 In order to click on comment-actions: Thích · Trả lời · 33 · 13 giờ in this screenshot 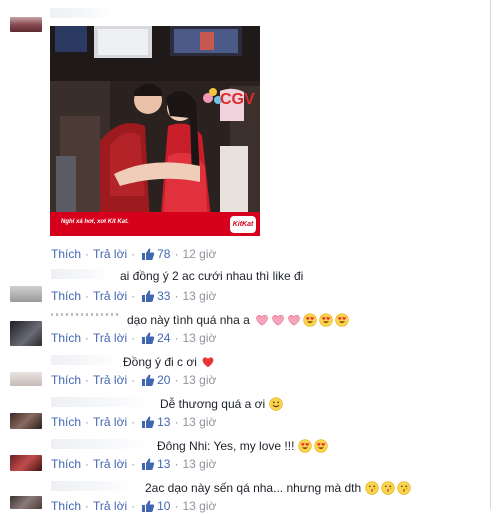, I will do `click(133, 296)`.